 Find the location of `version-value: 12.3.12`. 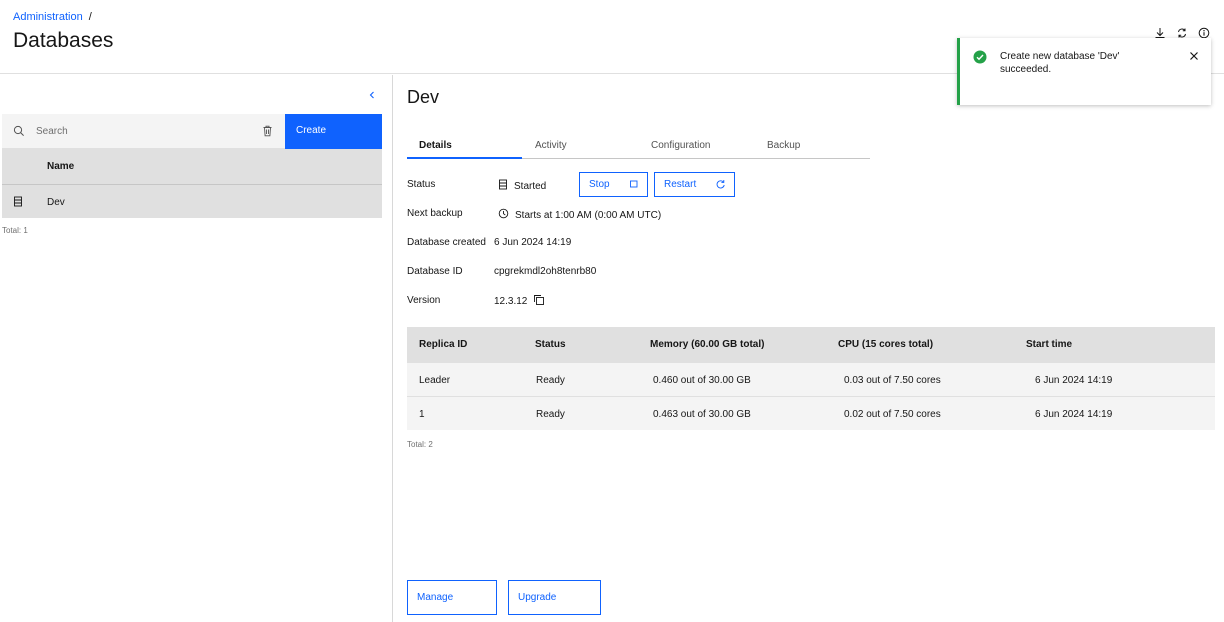

version-value: 12.3.12 is located at coordinates (511, 301).